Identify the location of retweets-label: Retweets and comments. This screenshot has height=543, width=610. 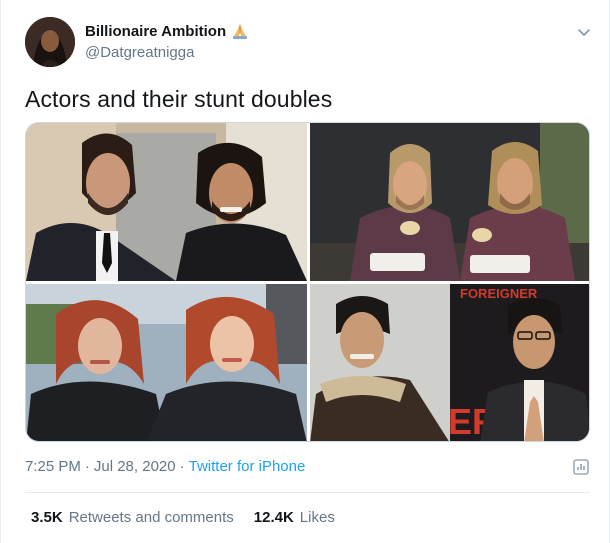
(151, 517).